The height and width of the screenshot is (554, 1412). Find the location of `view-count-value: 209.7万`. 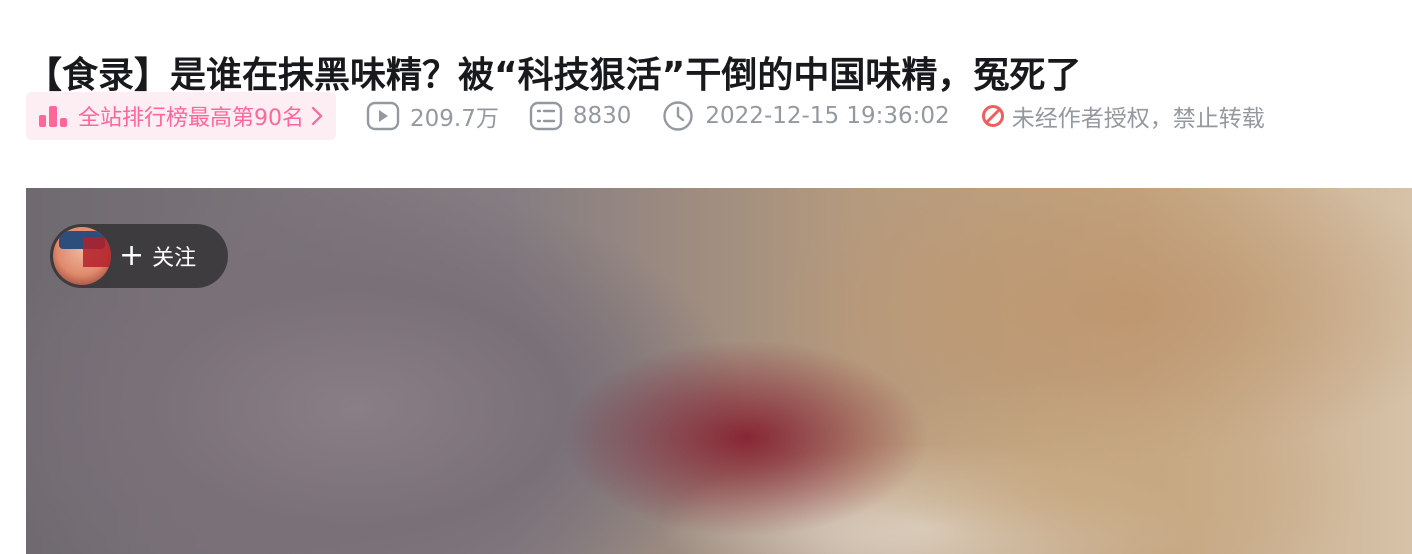

view-count-value: 209.7万 is located at coordinates (454, 119).